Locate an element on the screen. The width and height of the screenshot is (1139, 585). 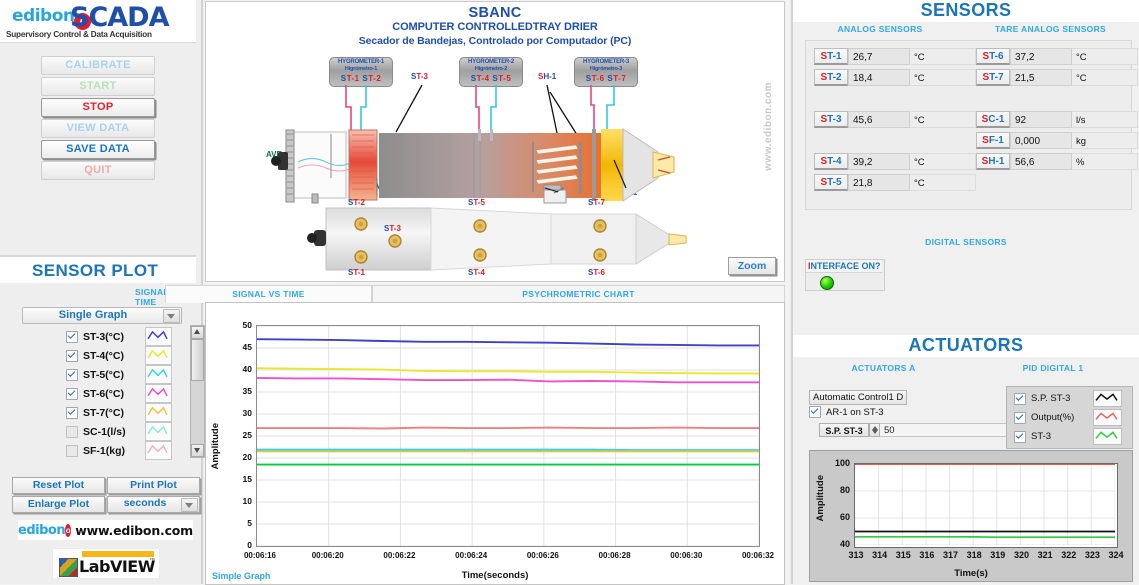
tab-analog-sensors: ANALOG SENSORS is located at coordinates (880, 29).